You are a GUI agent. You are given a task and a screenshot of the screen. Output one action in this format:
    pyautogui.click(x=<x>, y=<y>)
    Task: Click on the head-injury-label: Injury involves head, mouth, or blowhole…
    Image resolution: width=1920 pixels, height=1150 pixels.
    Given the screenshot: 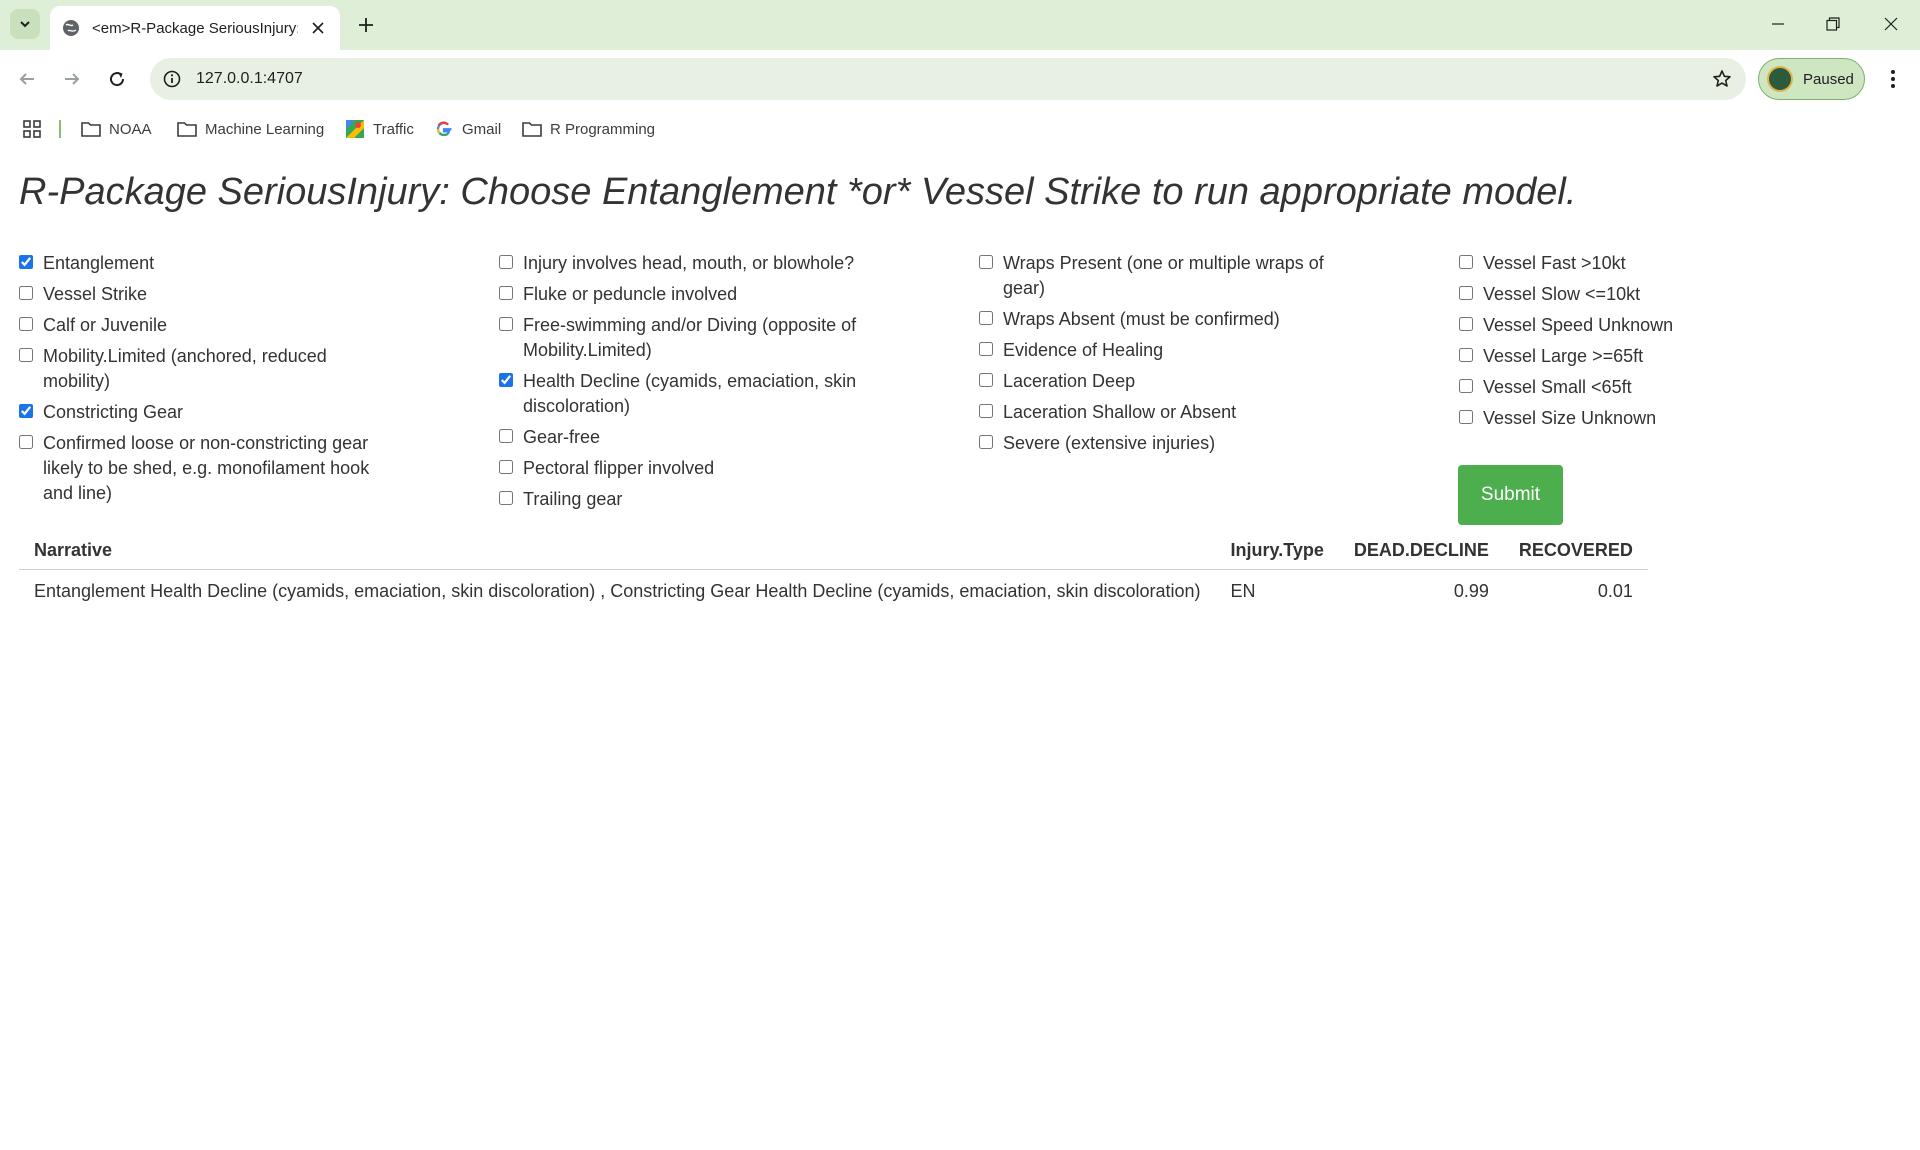 What is the action you would take?
    pyautogui.click(x=688, y=263)
    